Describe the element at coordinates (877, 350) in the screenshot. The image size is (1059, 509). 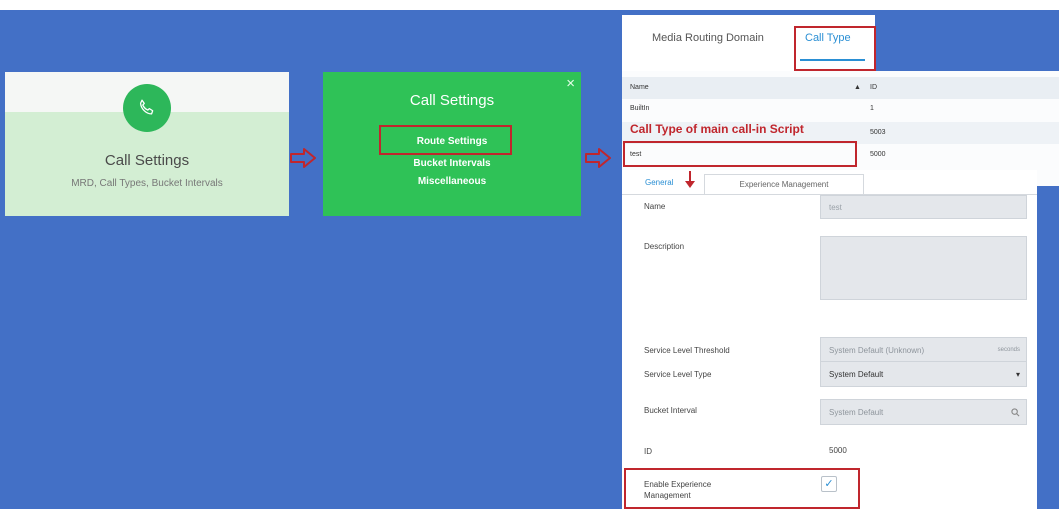
I see `threshold-value: System Default (Unknown)` at that location.